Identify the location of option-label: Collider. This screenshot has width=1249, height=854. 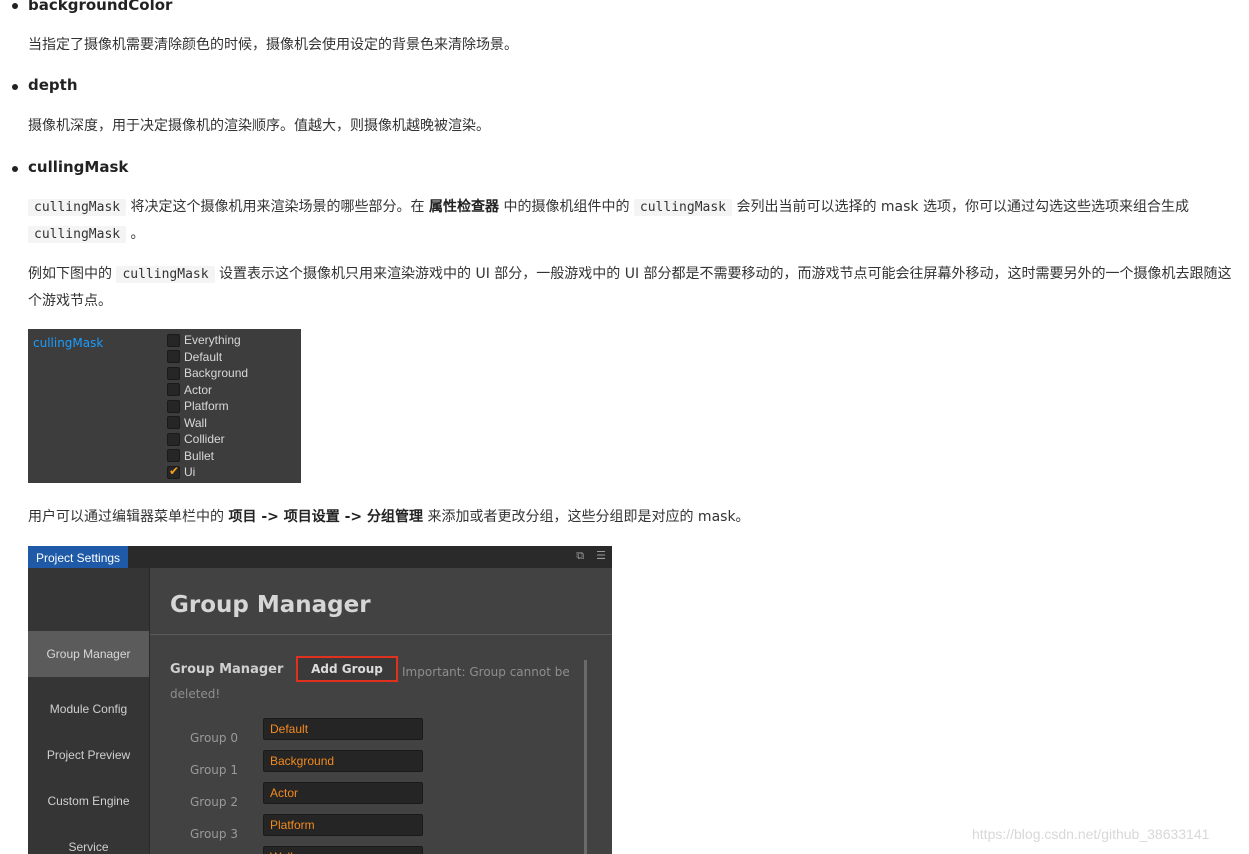
(204, 439).